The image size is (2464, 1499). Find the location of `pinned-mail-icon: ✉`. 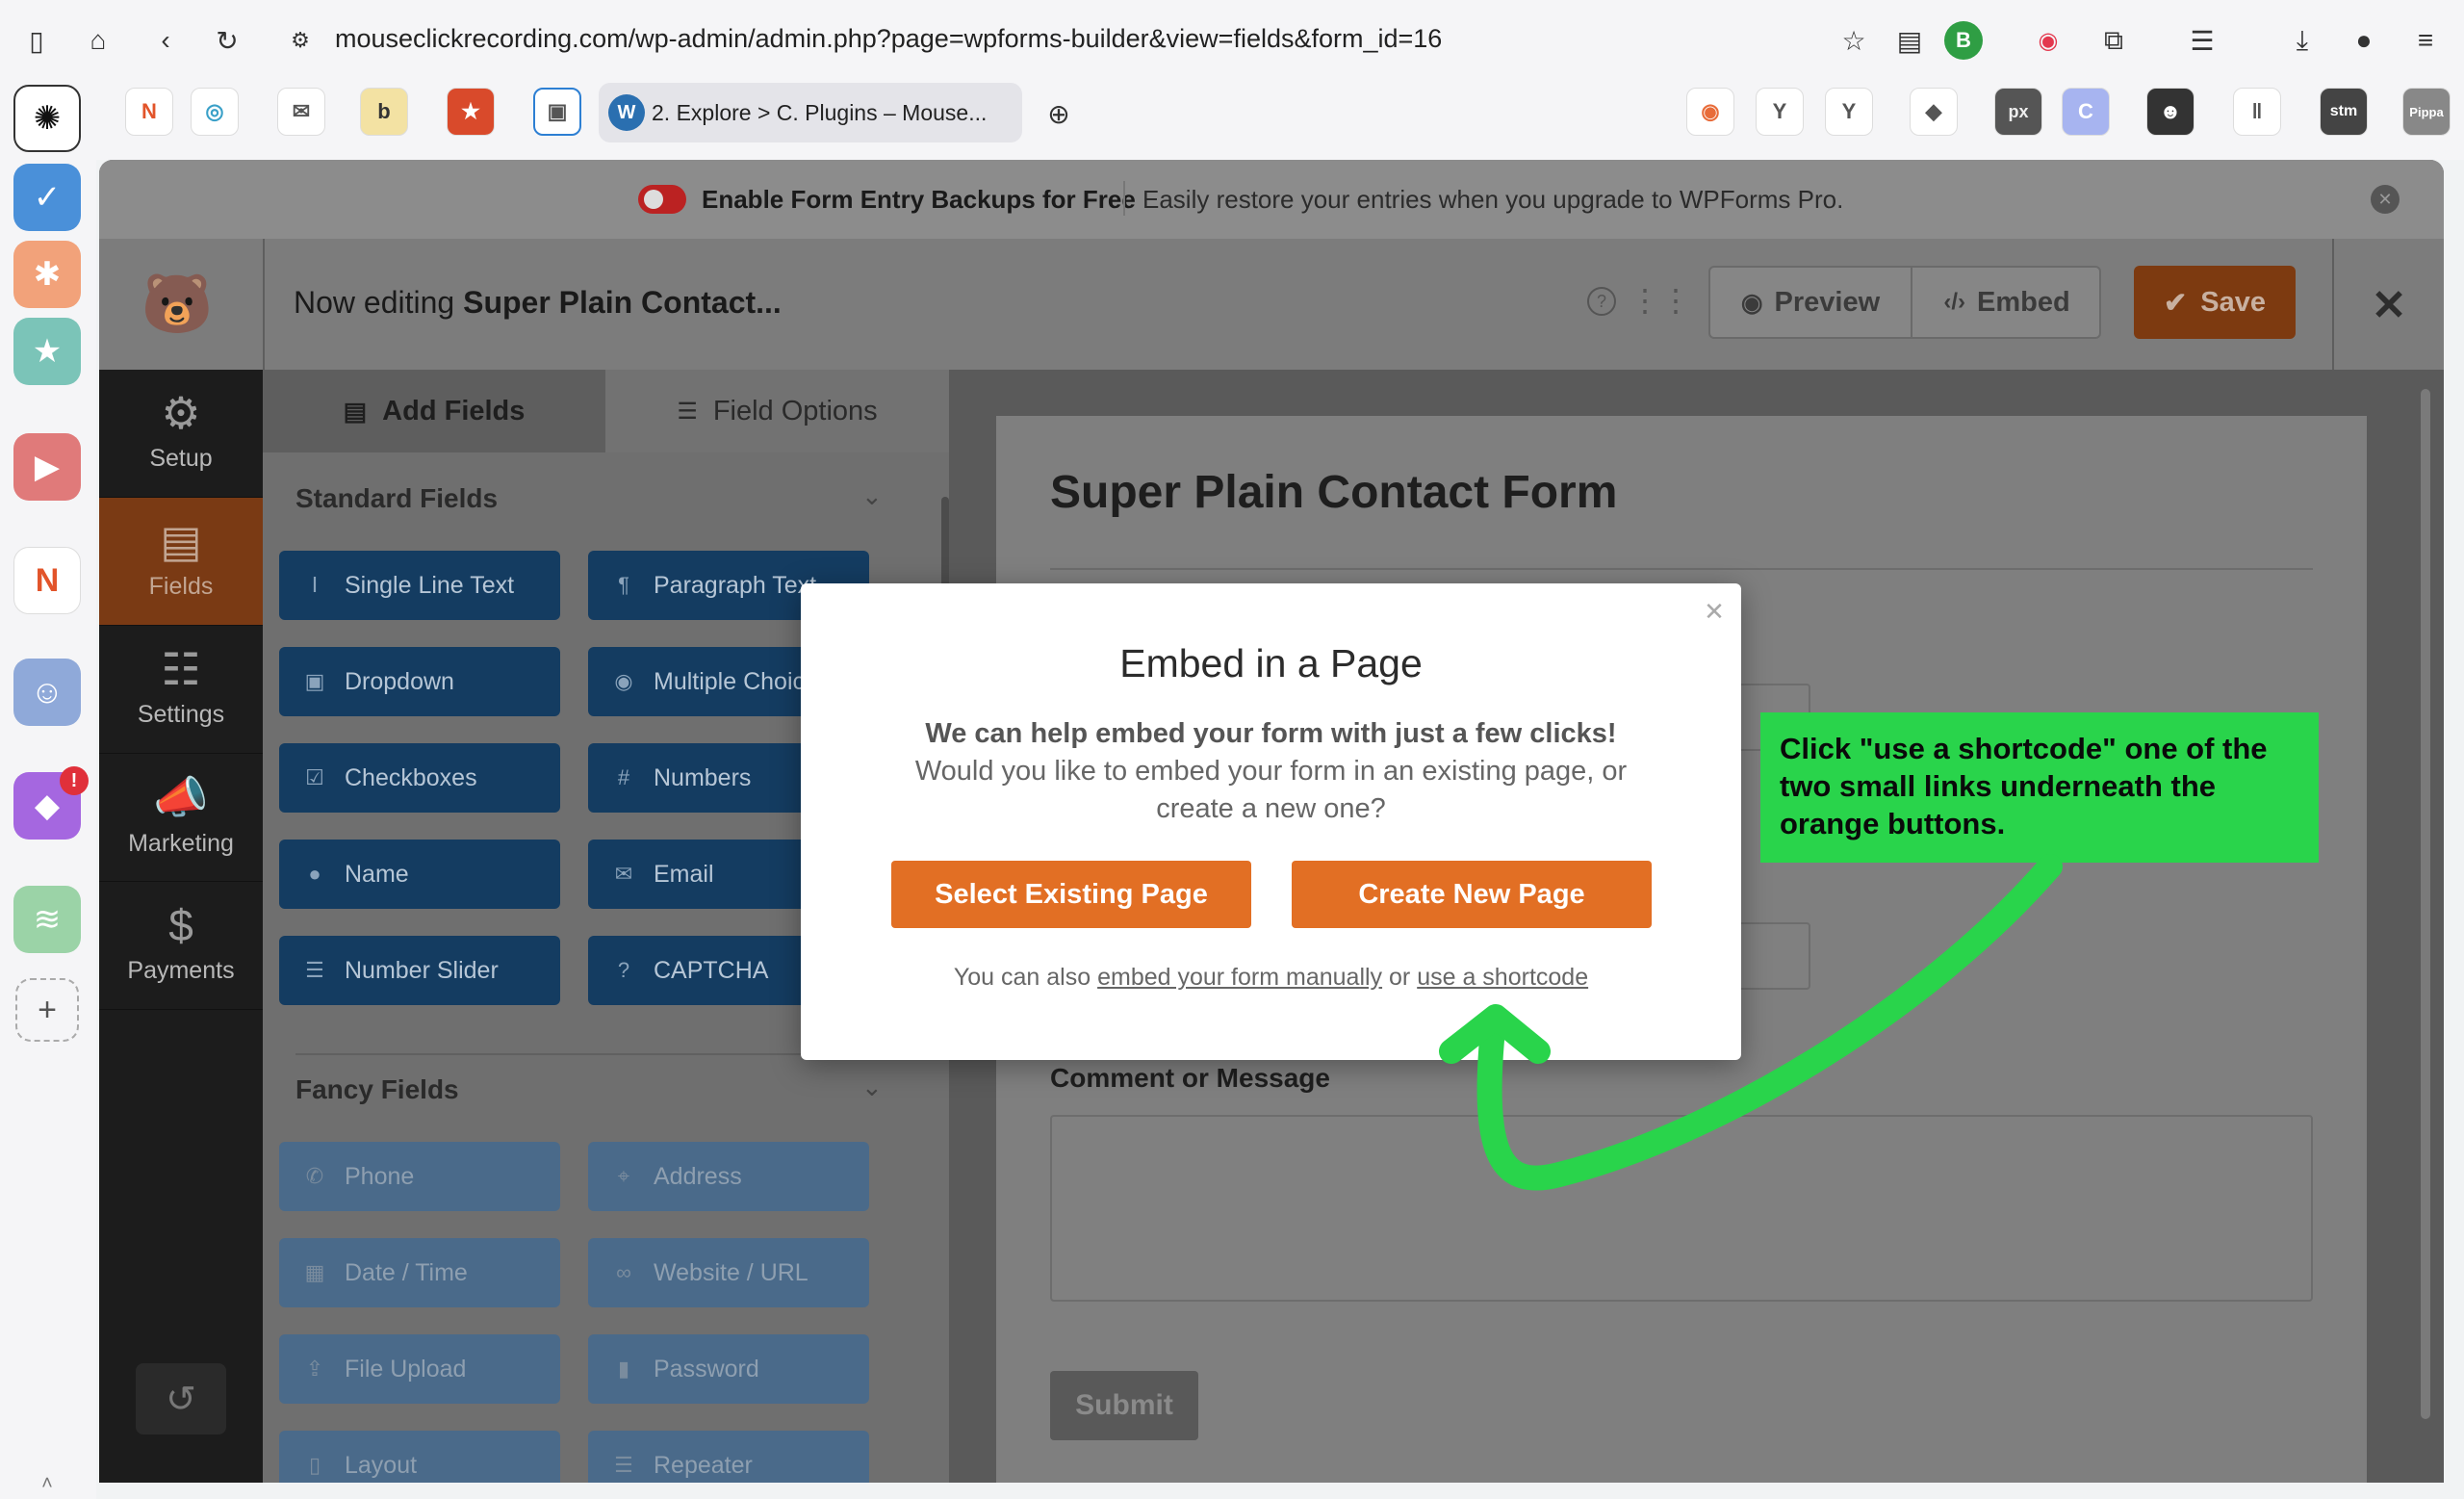

pinned-mail-icon: ✉ is located at coordinates (301, 112).